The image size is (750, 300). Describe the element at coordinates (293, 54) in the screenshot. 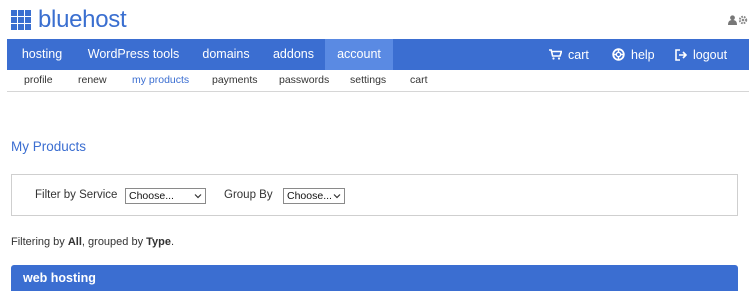

I see `nav-item-addons: addons` at that location.